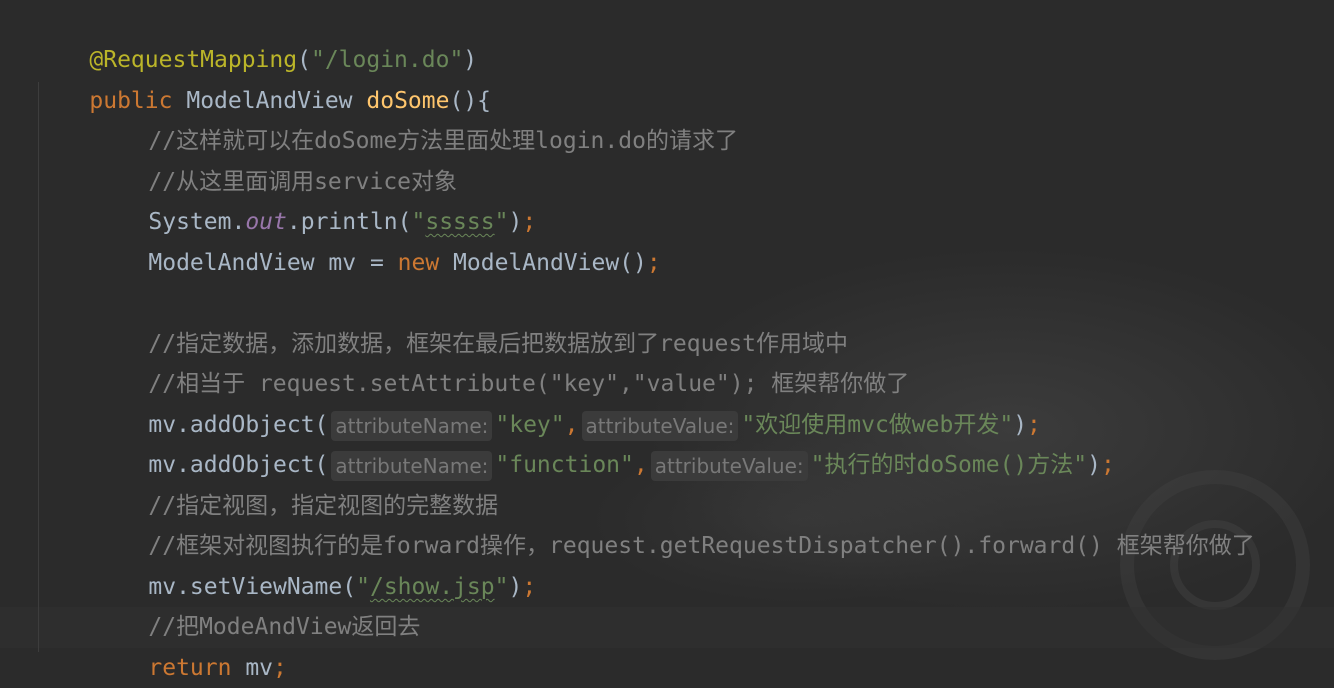  Describe the element at coordinates (160, 644) in the screenshot. I see `code-line-16: return mv;` at that location.